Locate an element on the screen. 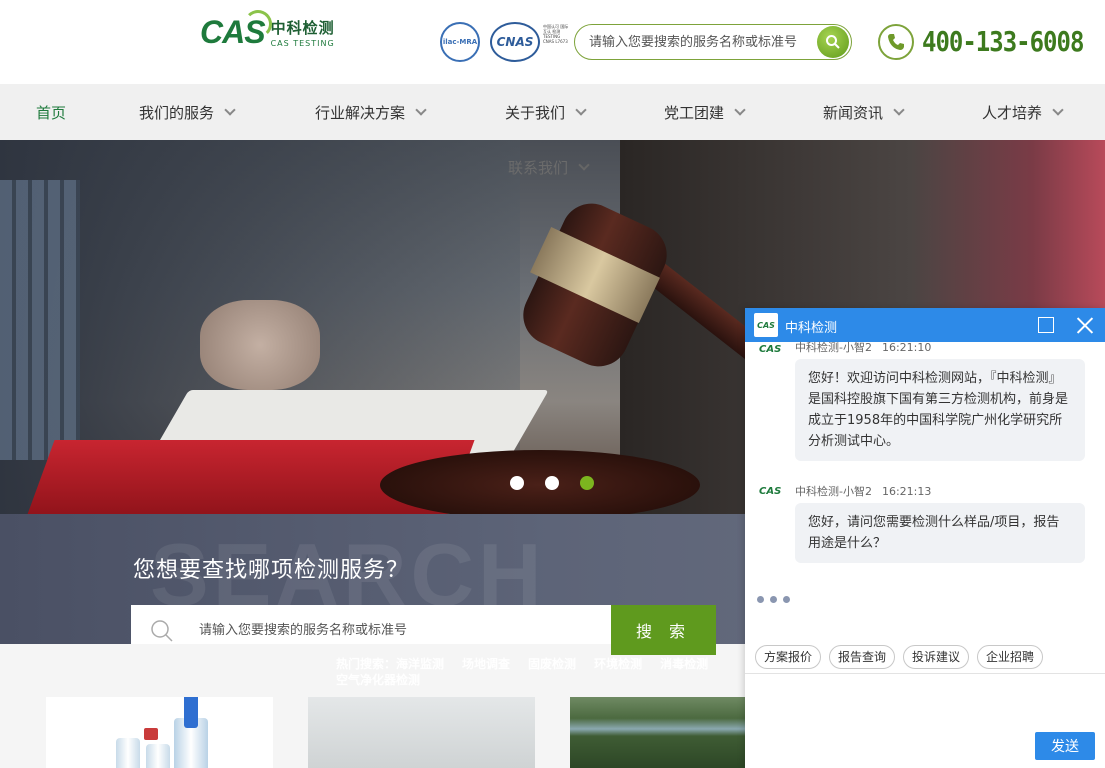 This screenshot has width=1105, height=768. nav-item-party: 党工团建 is located at coordinates (705, 112).